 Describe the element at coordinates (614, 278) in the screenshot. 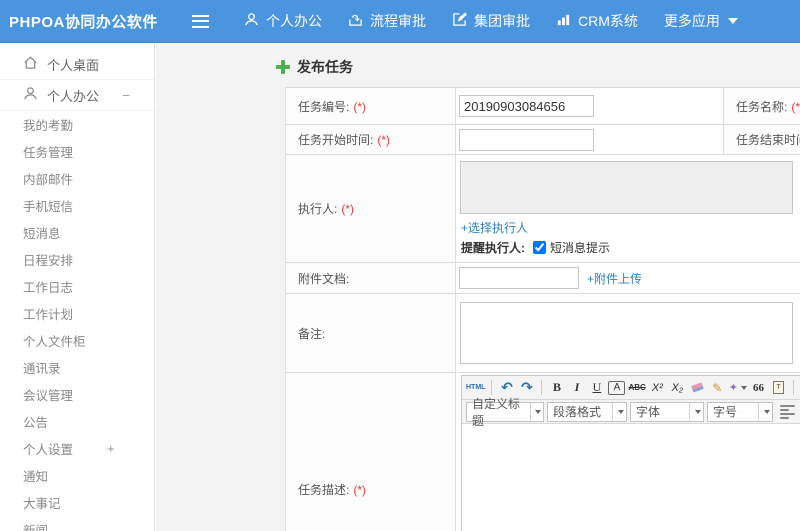

I see `attachment-upload-link: +附件上传` at that location.